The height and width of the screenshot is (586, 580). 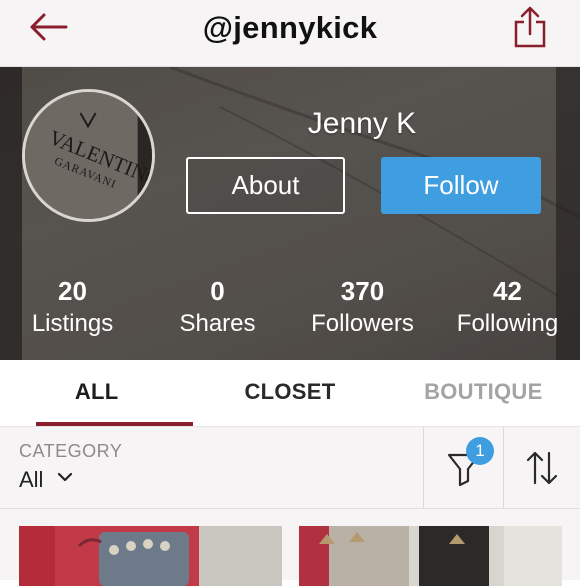 I want to click on tab-label: ALL, so click(x=96, y=391).